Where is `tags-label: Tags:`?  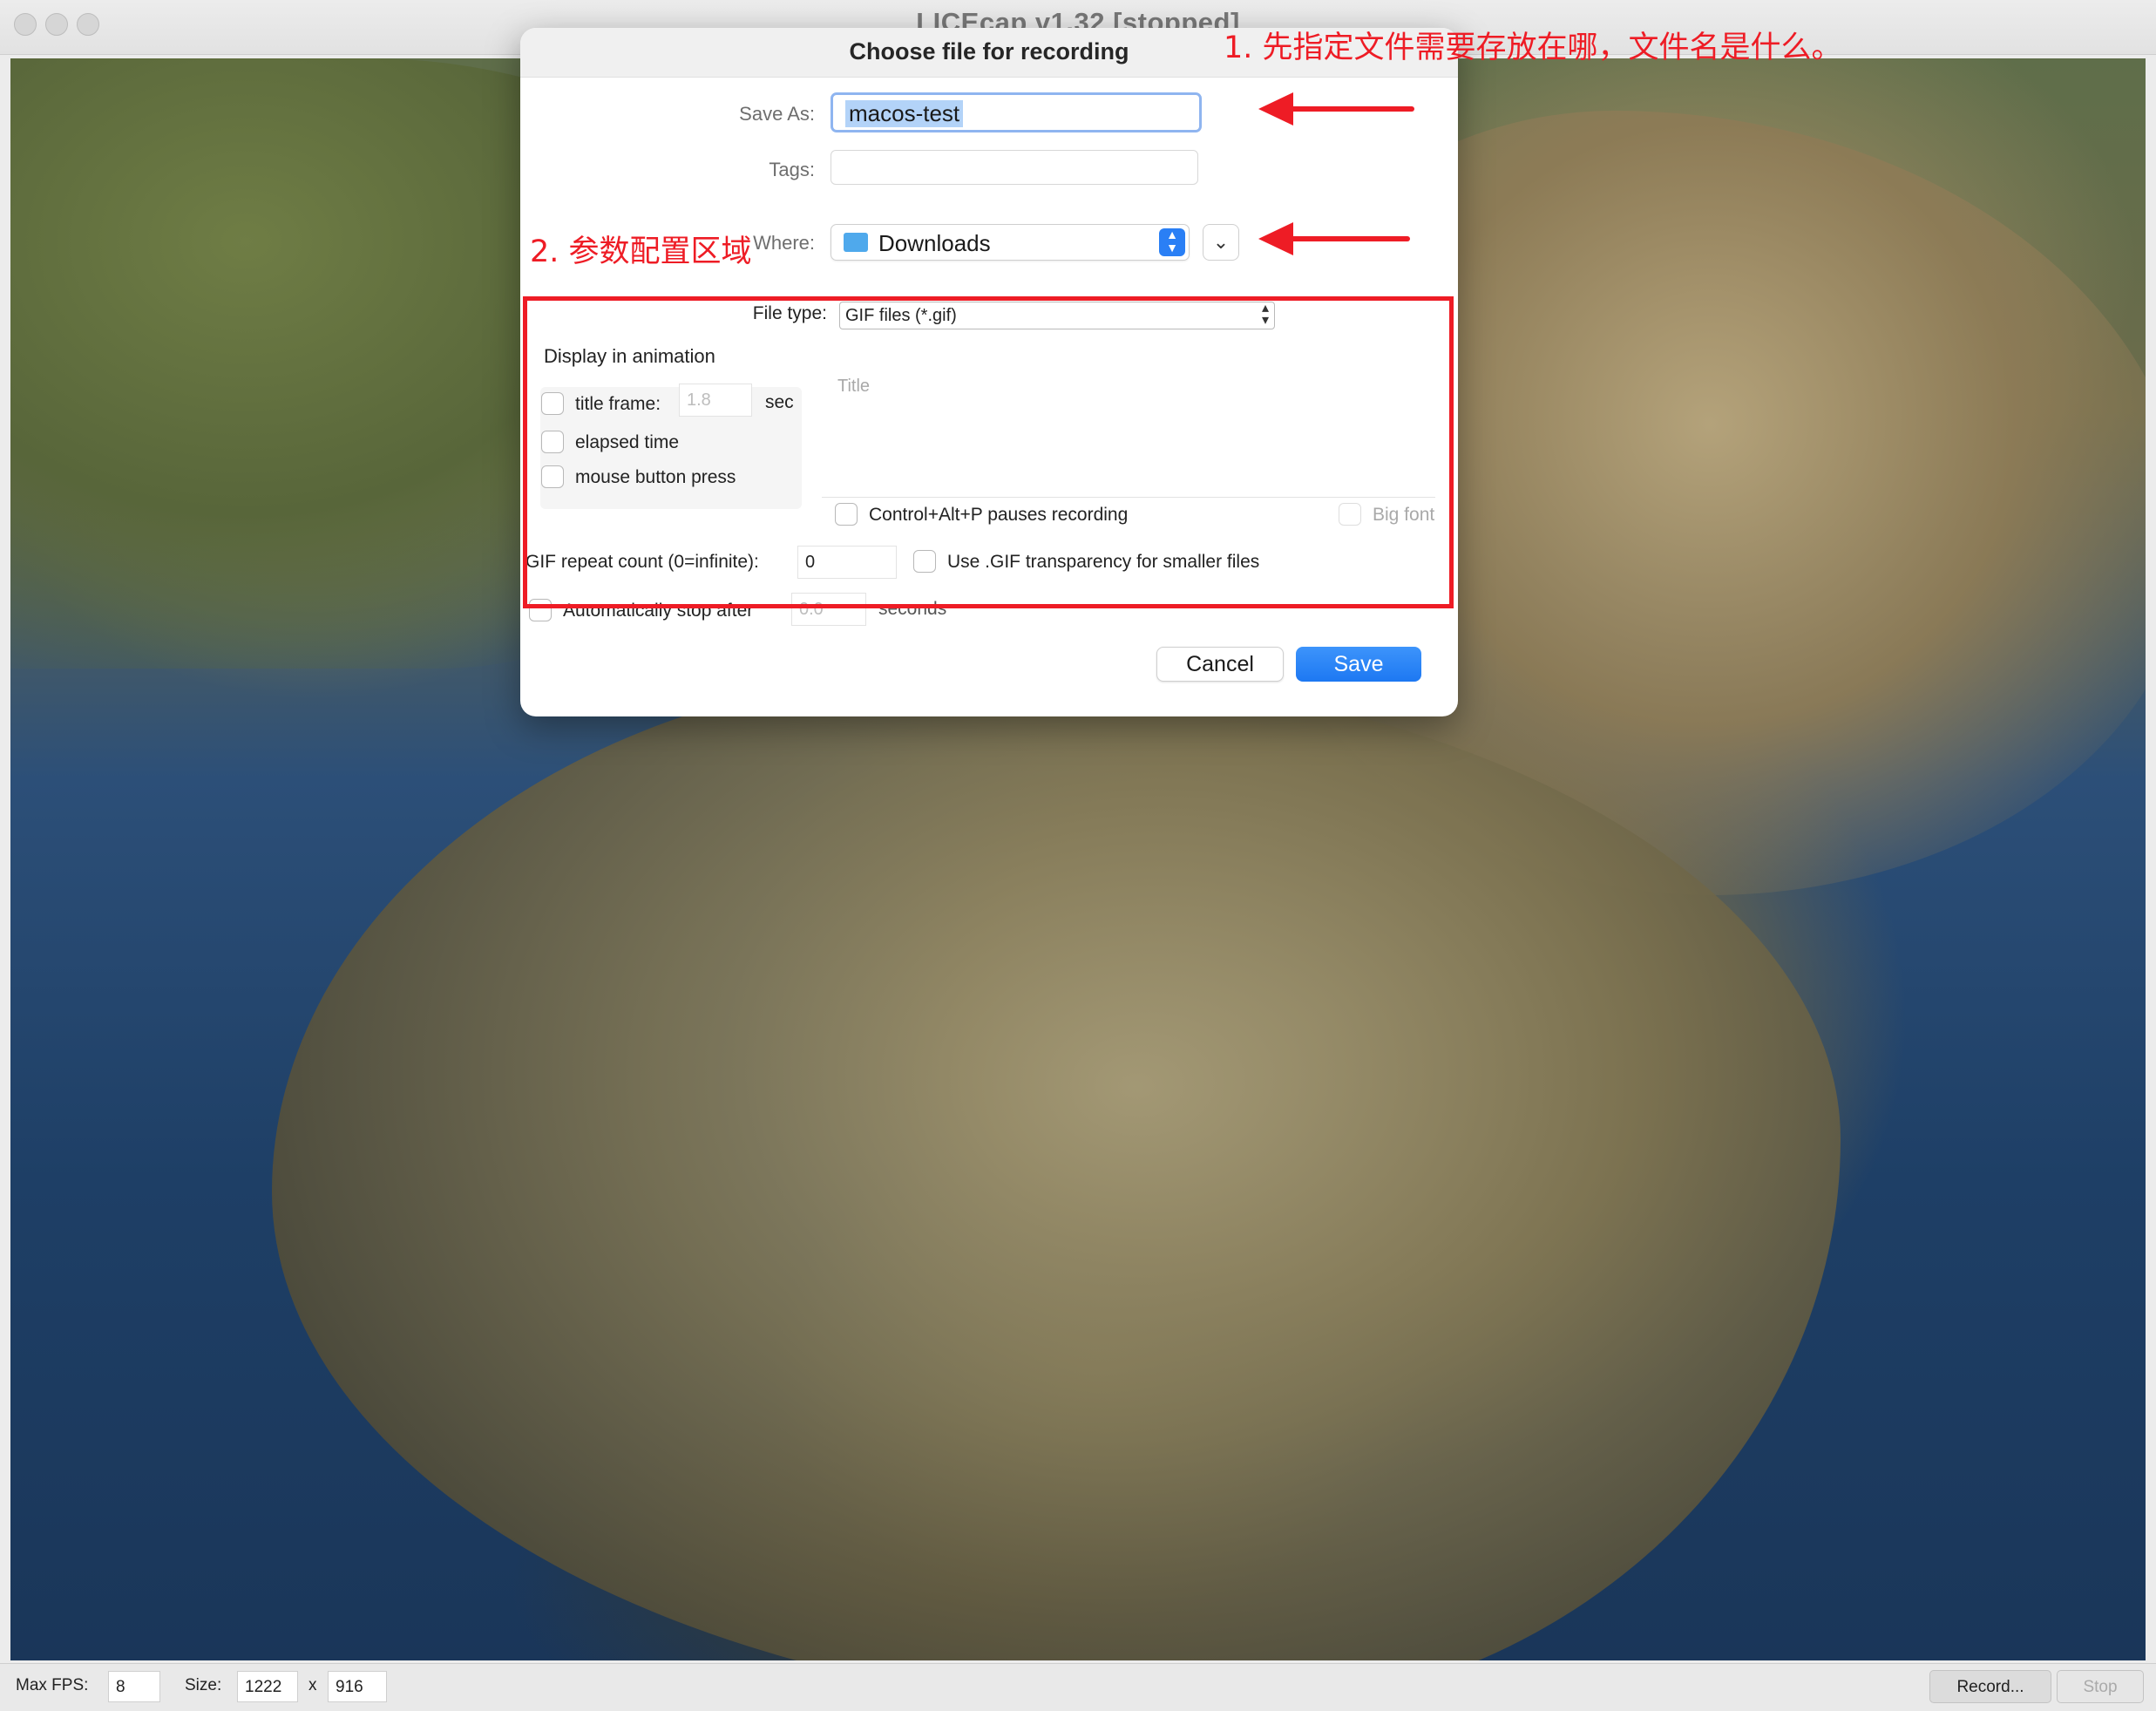
tags-label: Tags: is located at coordinates (792, 169).